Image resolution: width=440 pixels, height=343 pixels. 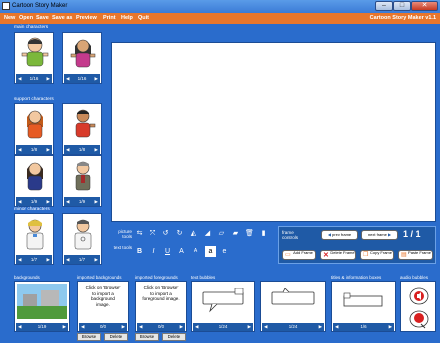 What do you see at coordinates (143, 18) in the screenshot?
I see `menu-quit: Quit` at bounding box center [143, 18].